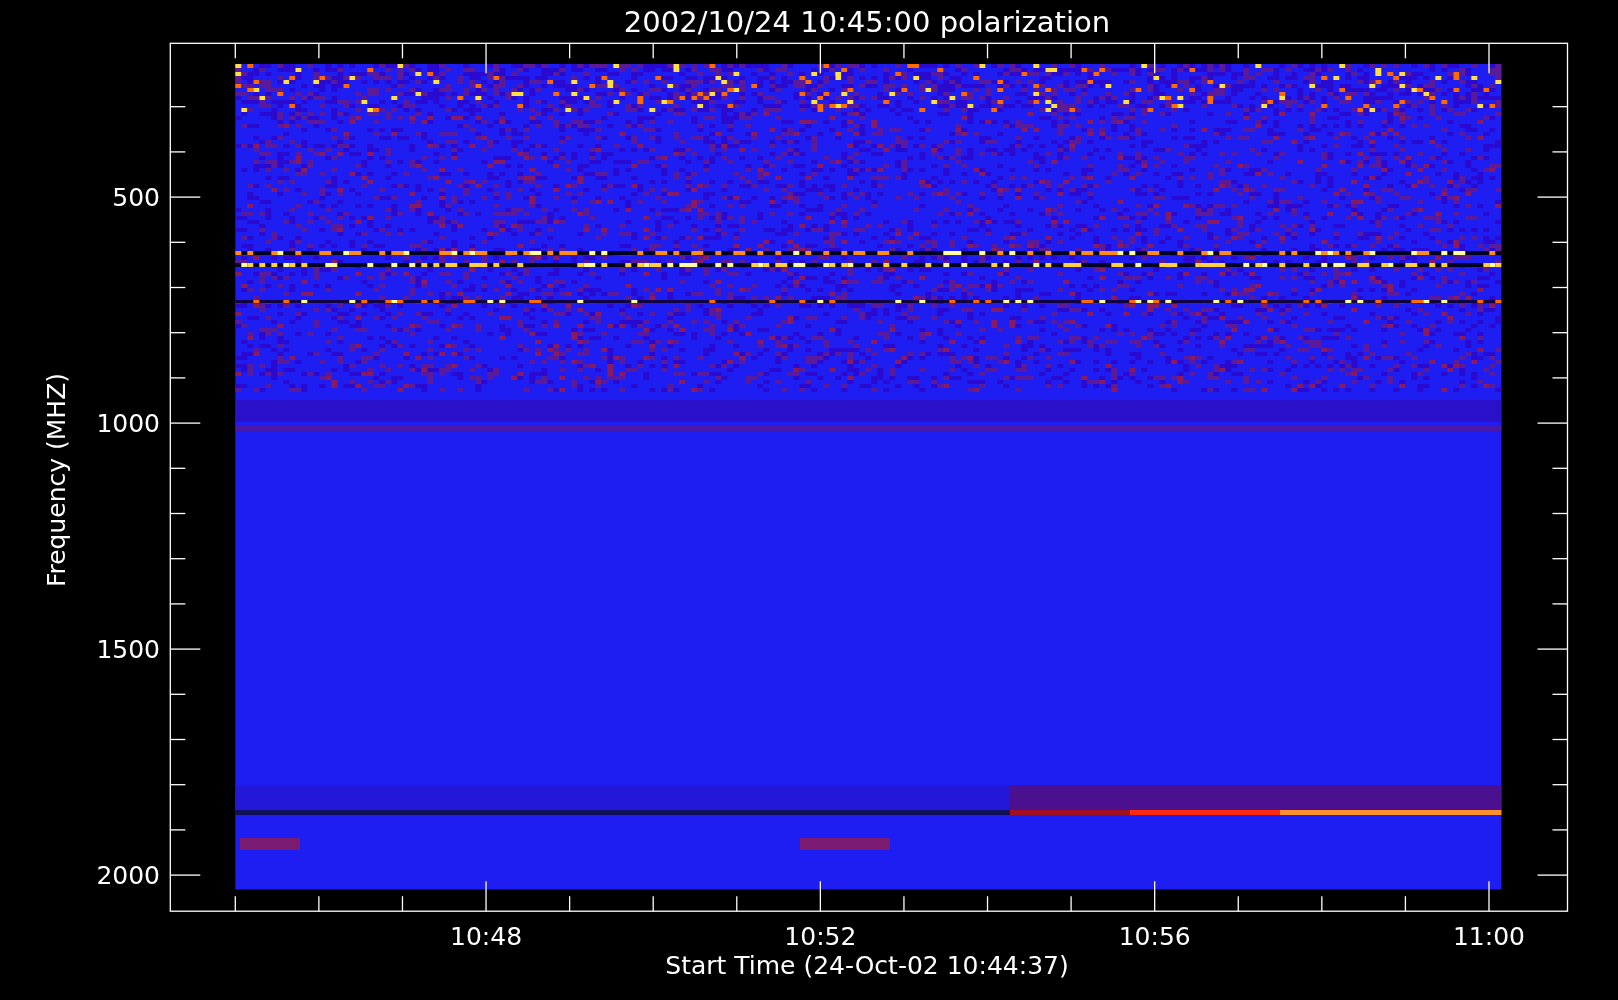  Describe the element at coordinates (1154, 936) in the screenshot. I see `x-tick-label: 10:56` at that location.